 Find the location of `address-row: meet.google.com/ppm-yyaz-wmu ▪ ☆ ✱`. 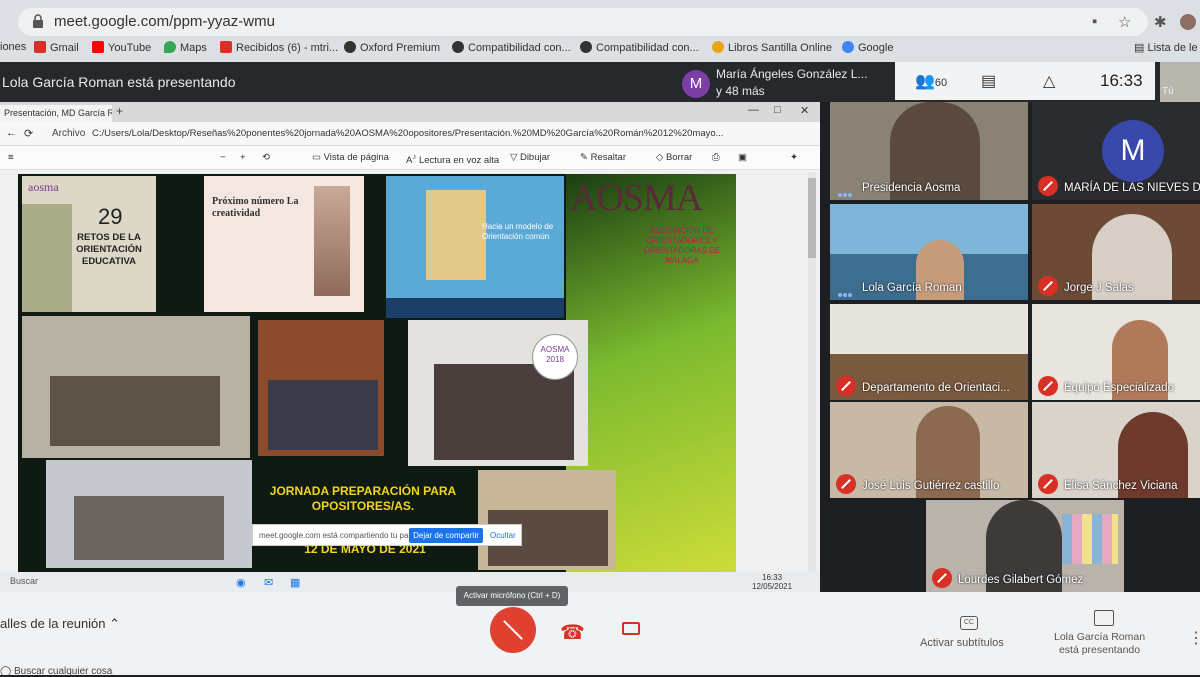

address-row: meet.google.com/ppm-yyaz-wmu ▪ ☆ ✱ is located at coordinates (600, 23).